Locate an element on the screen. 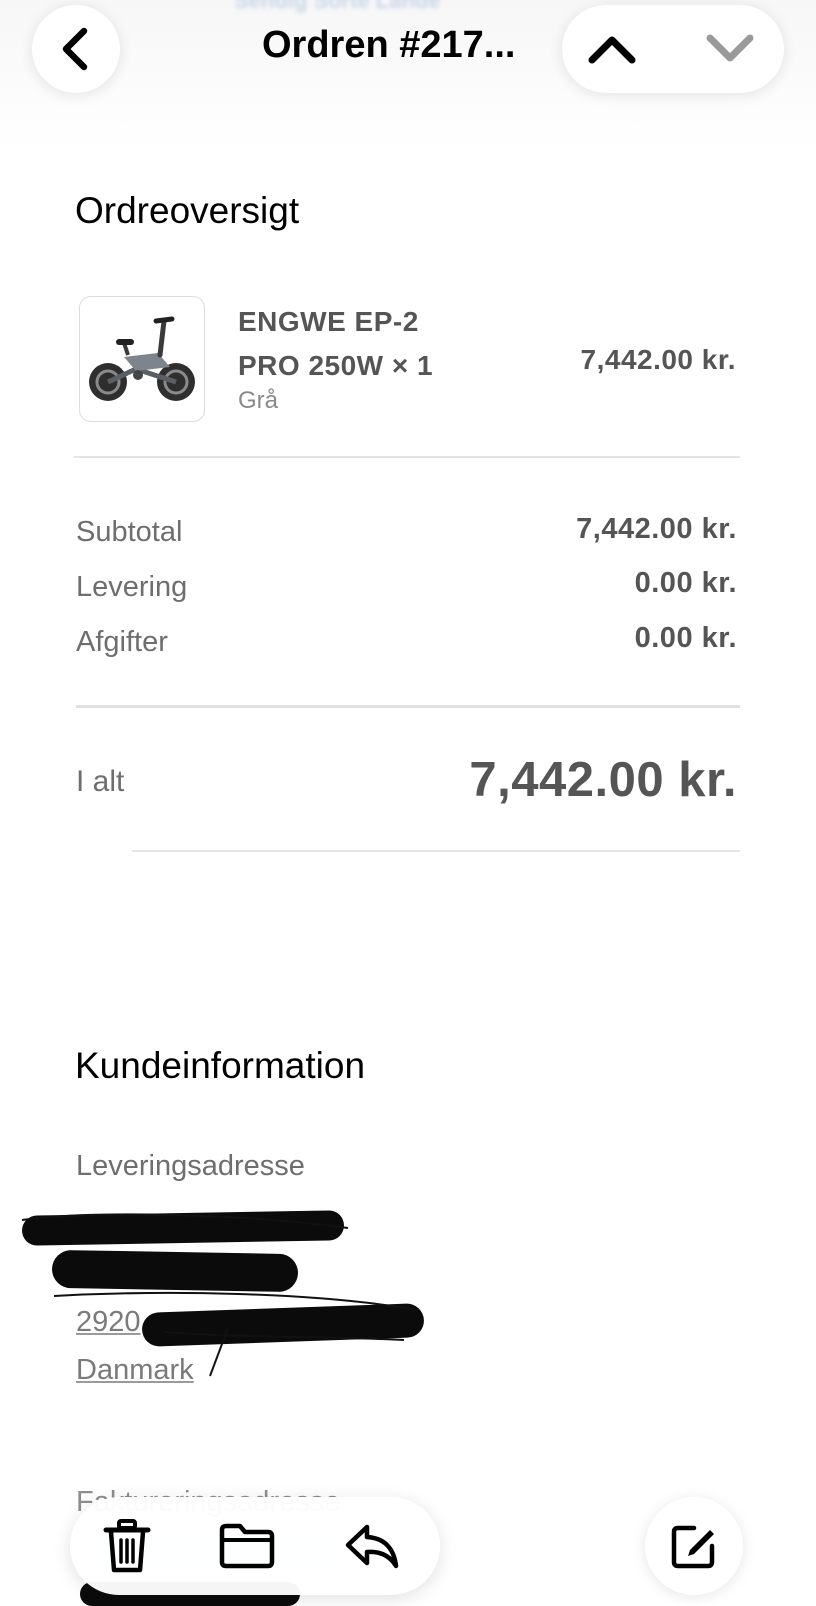 Image resolution: width=816 pixels, height=1606 pixels. chevron-up-icon is located at coordinates (612, 50).